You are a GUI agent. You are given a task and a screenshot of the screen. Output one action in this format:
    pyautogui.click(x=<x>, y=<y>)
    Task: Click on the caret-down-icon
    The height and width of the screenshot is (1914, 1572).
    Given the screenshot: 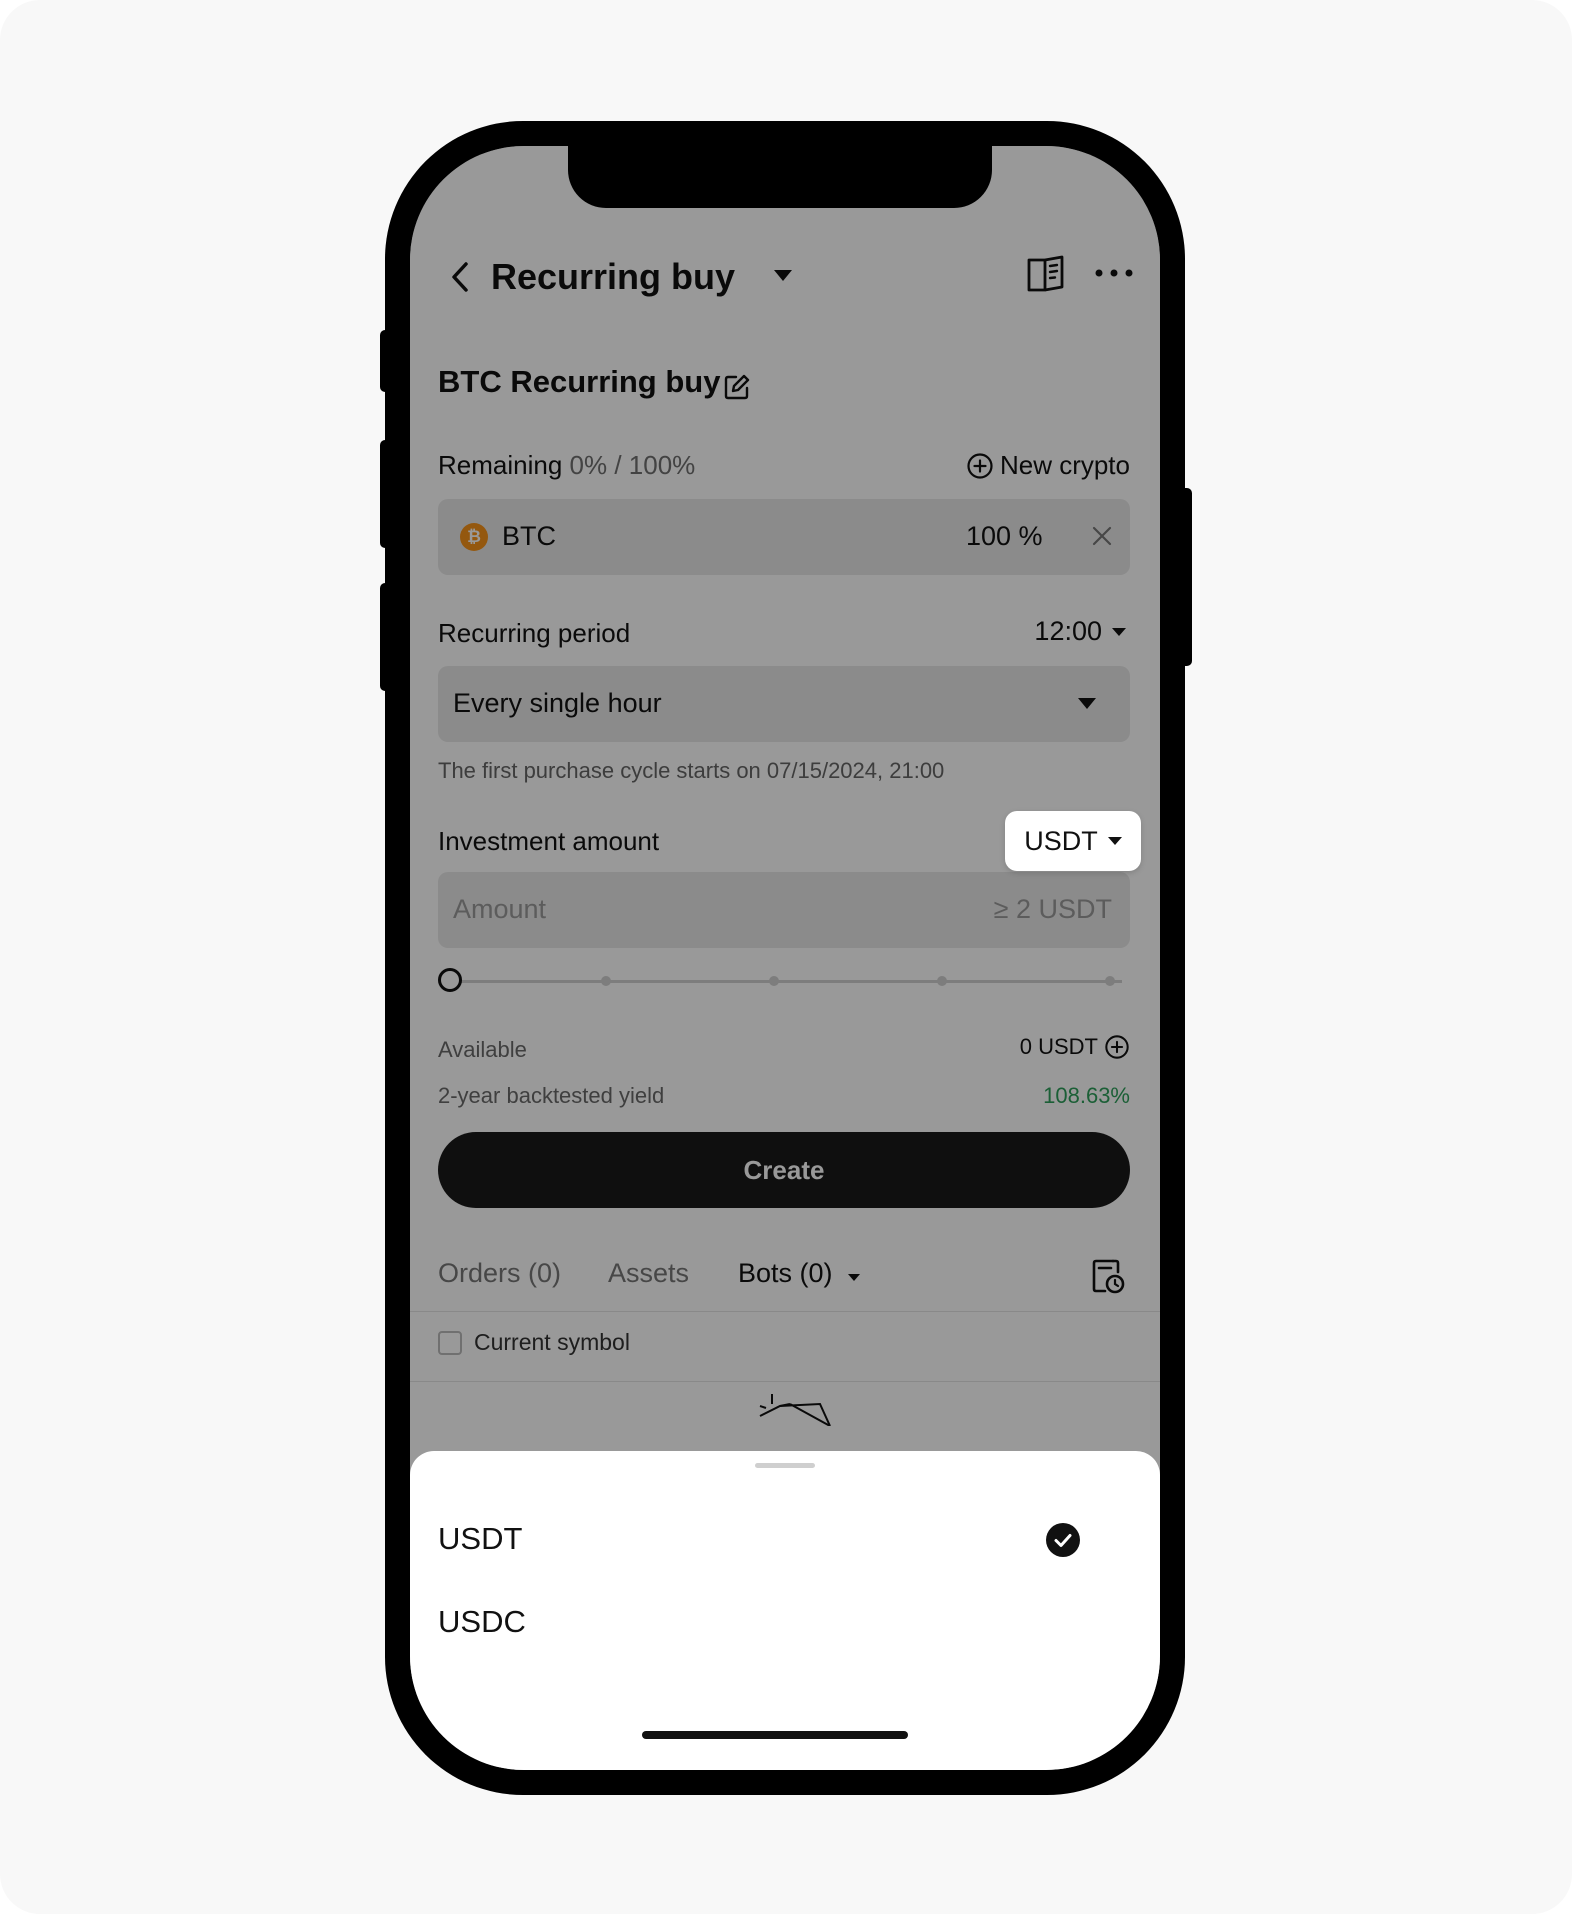 What is the action you would take?
    pyautogui.click(x=1114, y=841)
    